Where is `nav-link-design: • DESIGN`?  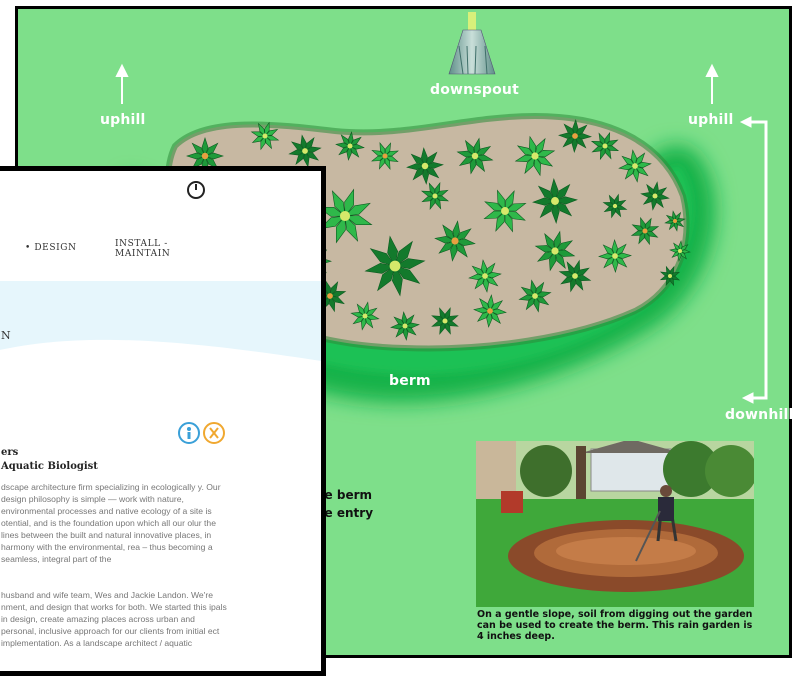 nav-link-design: • DESIGN is located at coordinates (51, 248).